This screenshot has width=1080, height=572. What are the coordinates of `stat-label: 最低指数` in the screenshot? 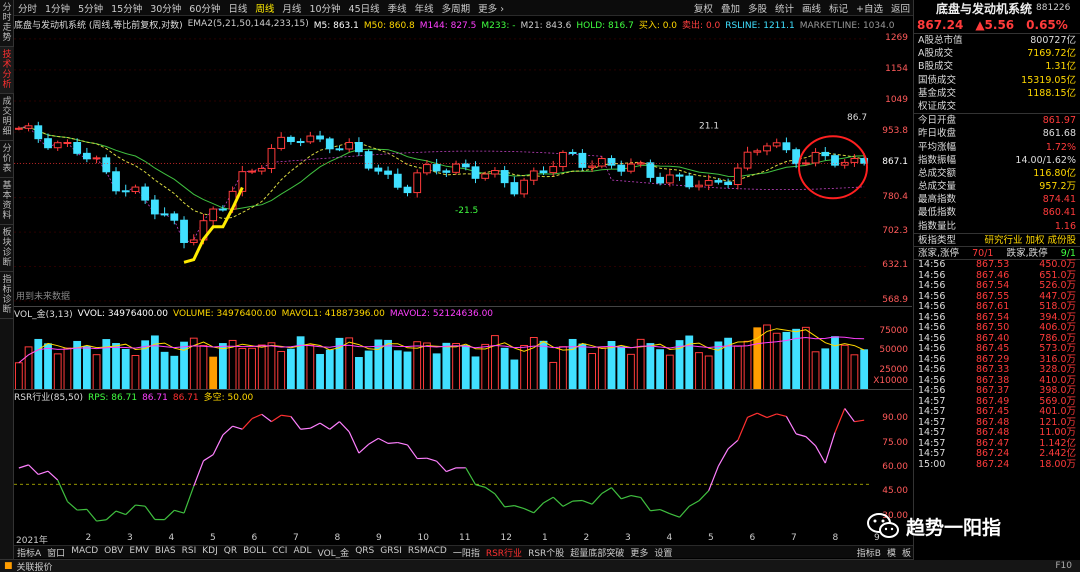 It's located at (937, 213).